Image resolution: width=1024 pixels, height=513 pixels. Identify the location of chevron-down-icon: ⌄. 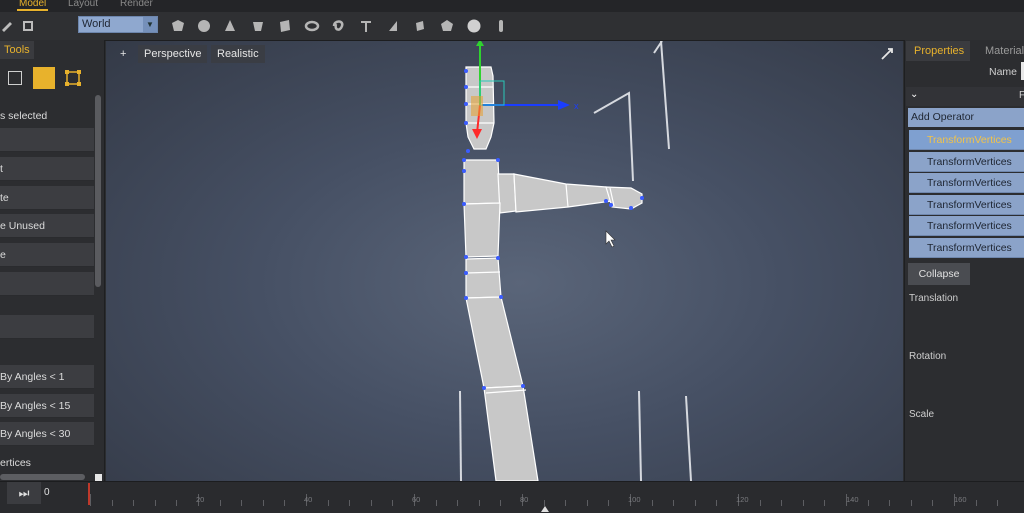
(914, 94).